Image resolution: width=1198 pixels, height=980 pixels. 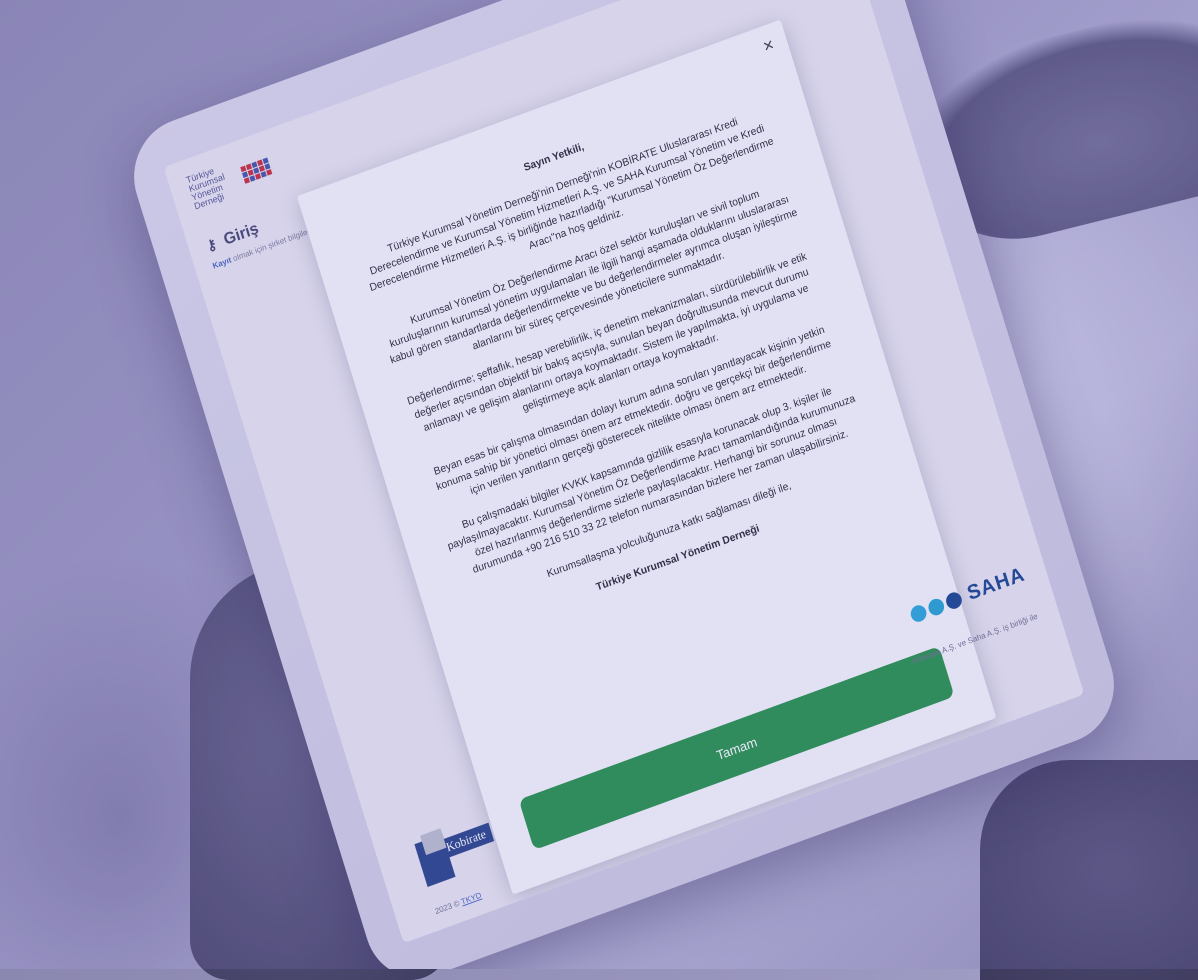 What do you see at coordinates (211, 245) in the screenshot?
I see `key-icon: ⚷` at bounding box center [211, 245].